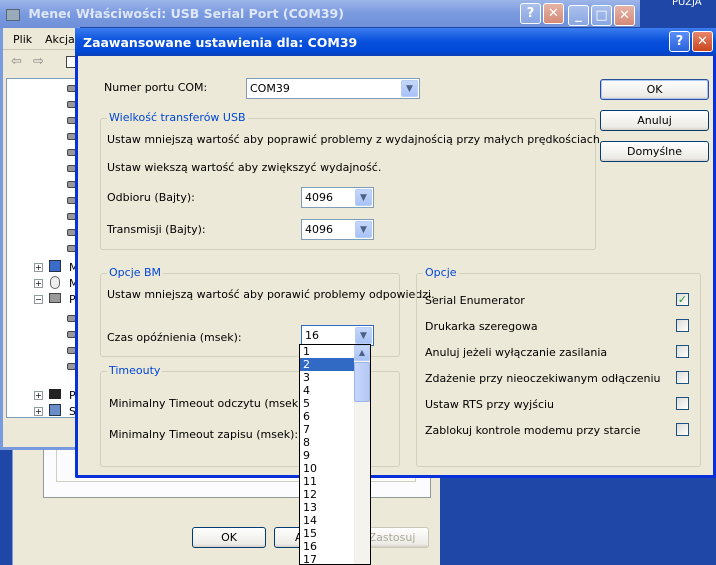  Describe the element at coordinates (327, 442) in the screenshot. I see `dropdown-option: 8` at that location.